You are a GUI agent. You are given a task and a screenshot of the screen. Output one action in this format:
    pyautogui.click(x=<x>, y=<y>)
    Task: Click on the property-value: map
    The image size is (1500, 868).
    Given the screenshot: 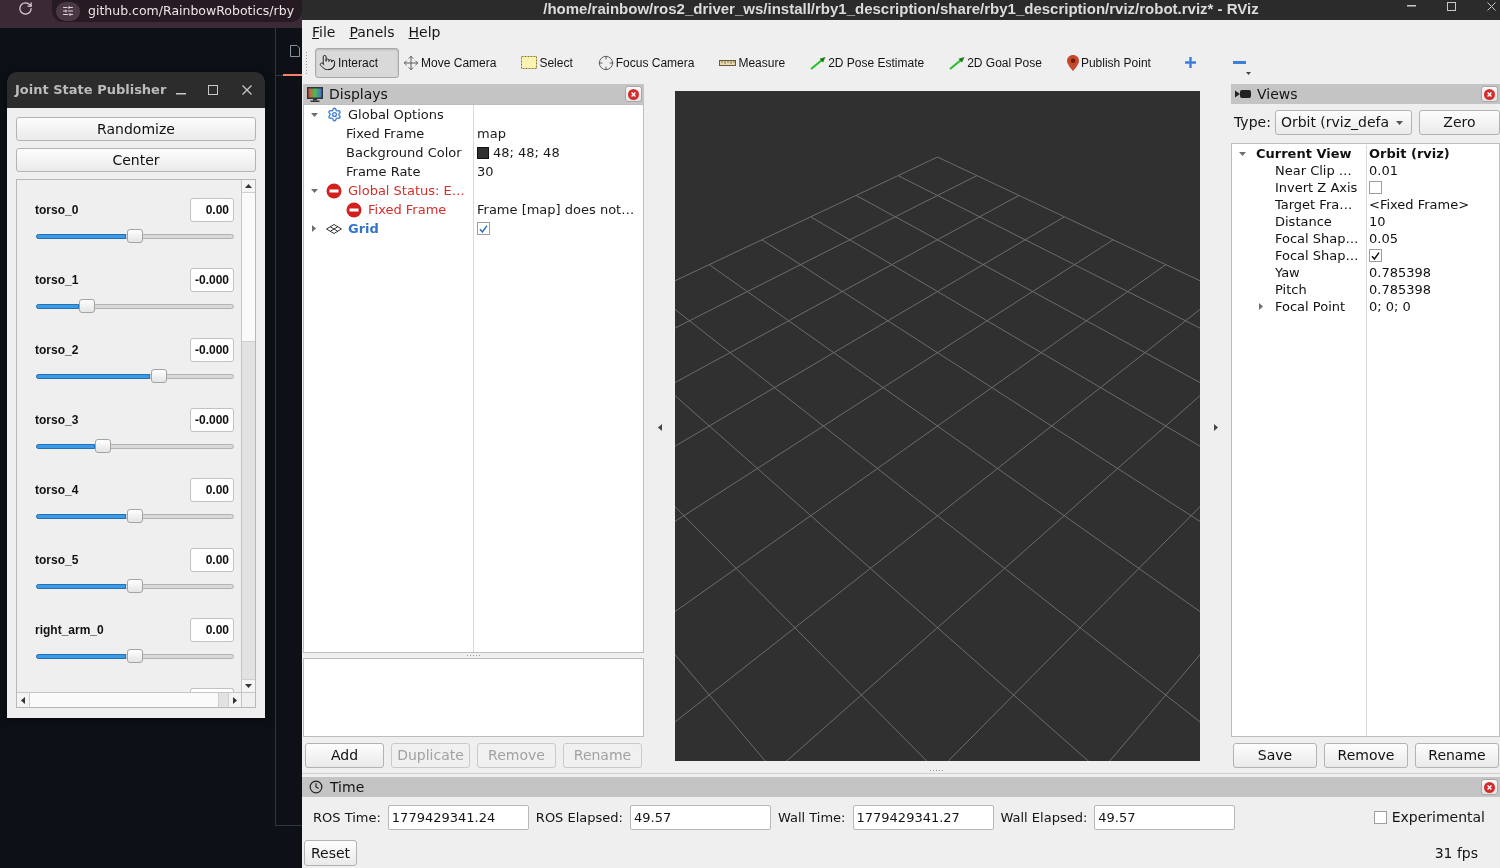 What is the action you would take?
    pyautogui.click(x=491, y=133)
    